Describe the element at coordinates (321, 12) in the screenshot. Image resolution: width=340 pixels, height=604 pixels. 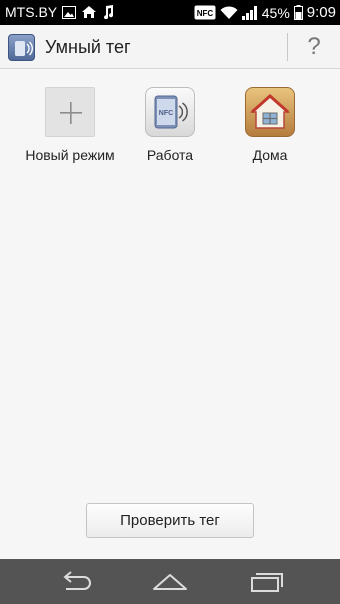
I see `clock: 9:09` at that location.